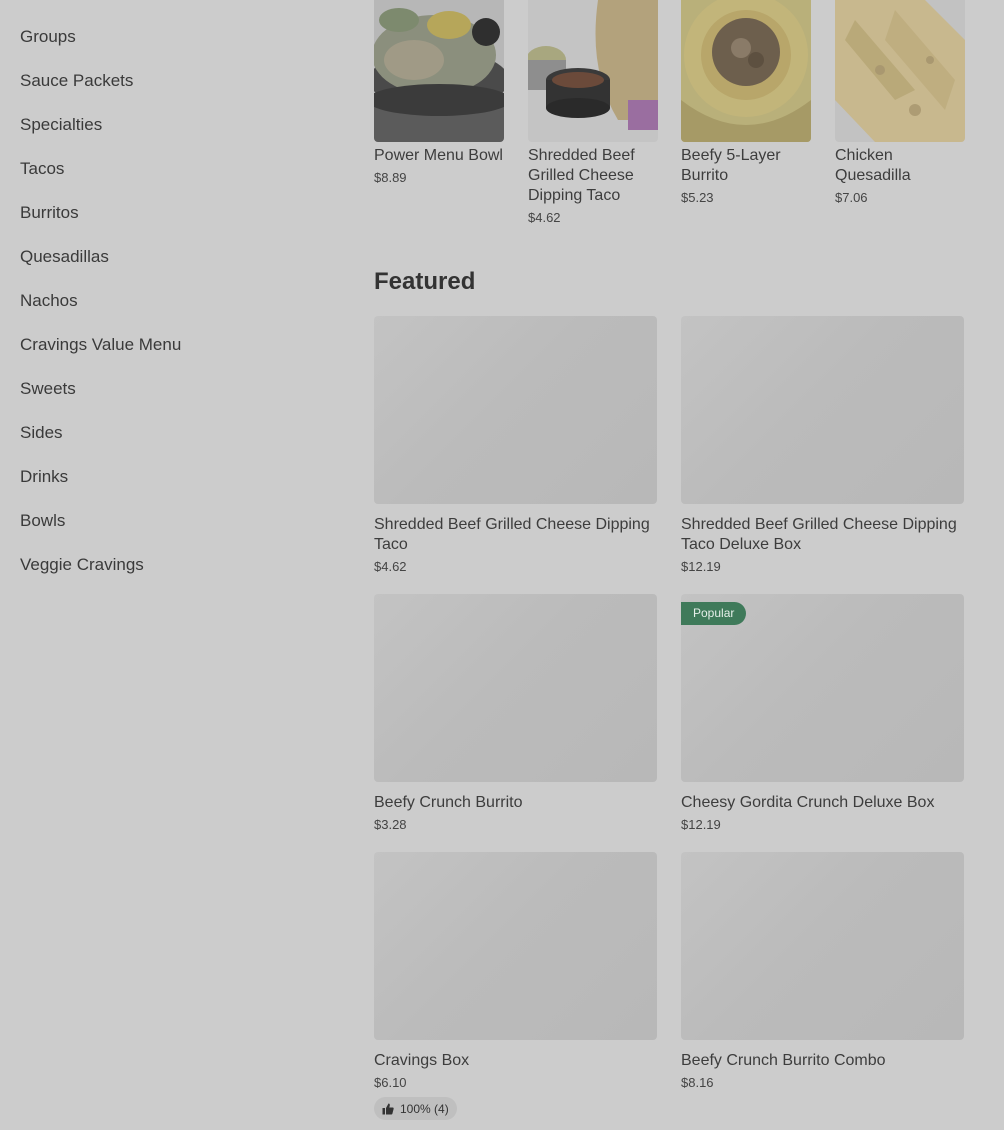  Describe the element at coordinates (170, 445) in the screenshot. I see `sidebar-item-sides: Sides` at that location.